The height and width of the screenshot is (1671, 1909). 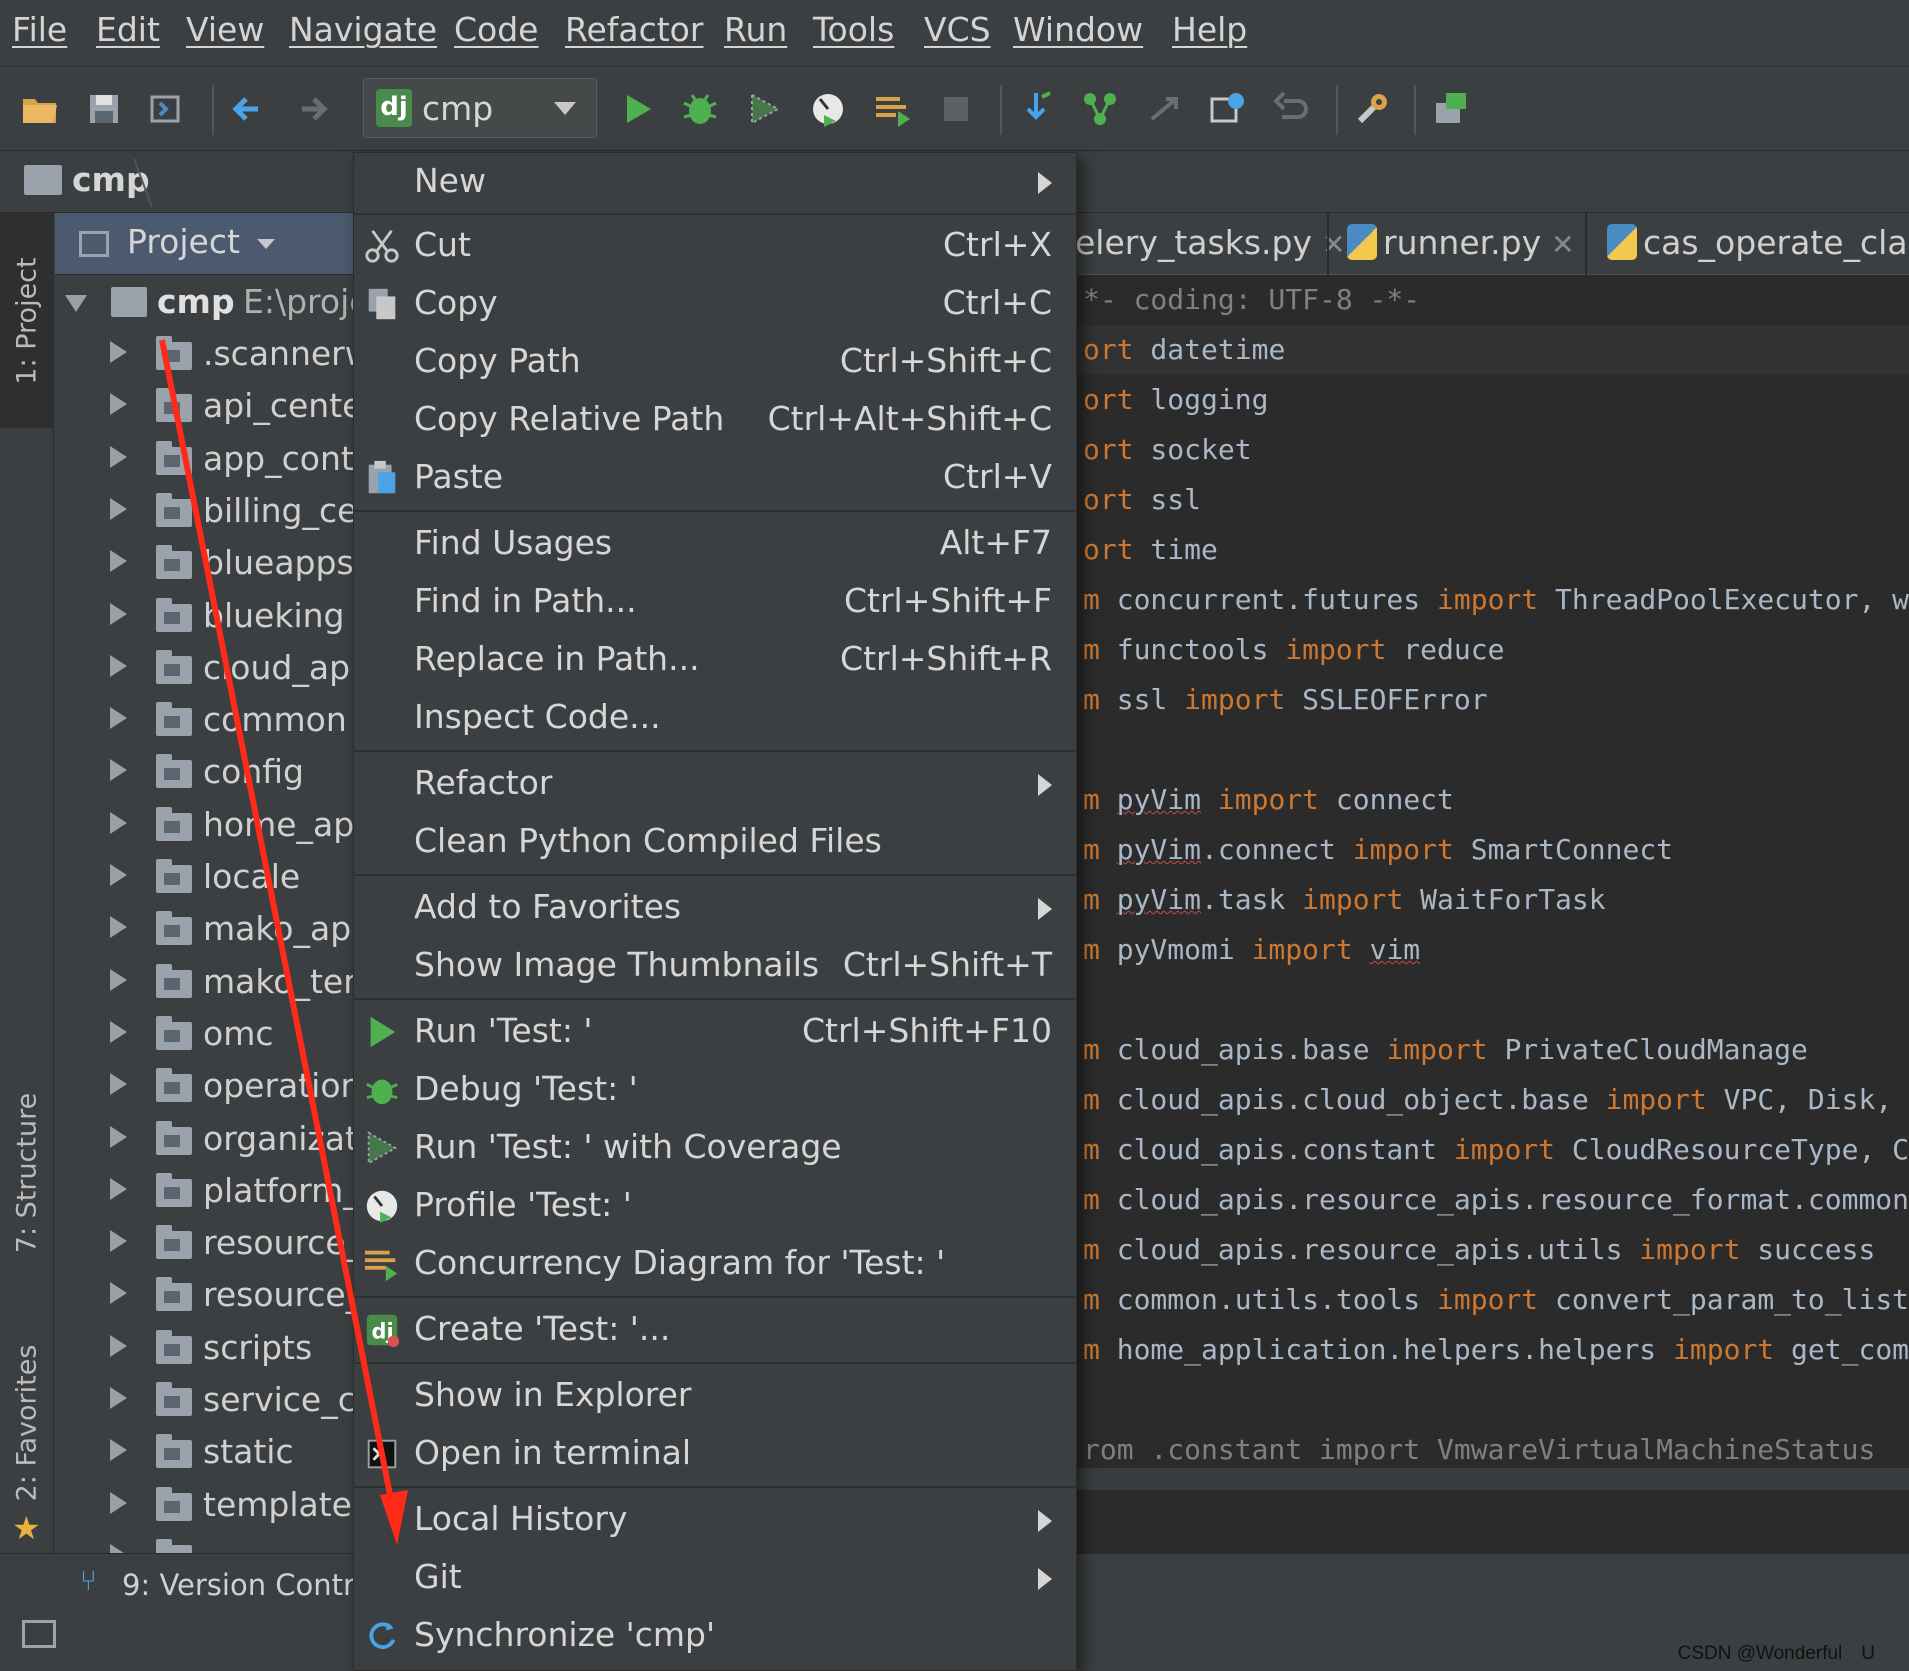 What do you see at coordinates (715, 602) in the screenshot?
I see `menu-item-find-in-path: Find in Path... Ctrl+Shift+F` at bounding box center [715, 602].